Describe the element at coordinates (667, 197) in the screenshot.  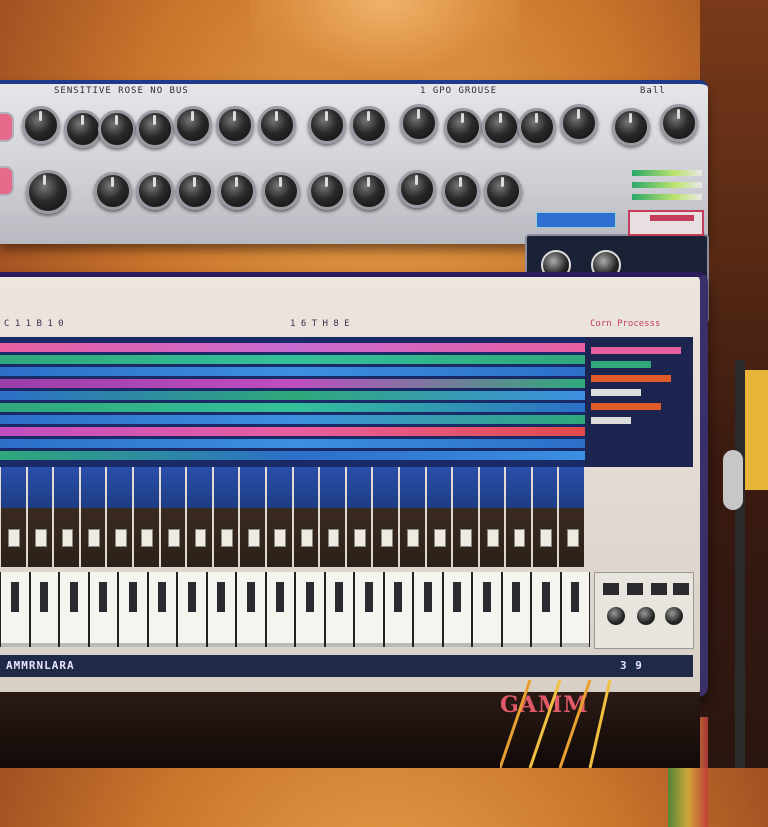
I see `level-meter` at that location.